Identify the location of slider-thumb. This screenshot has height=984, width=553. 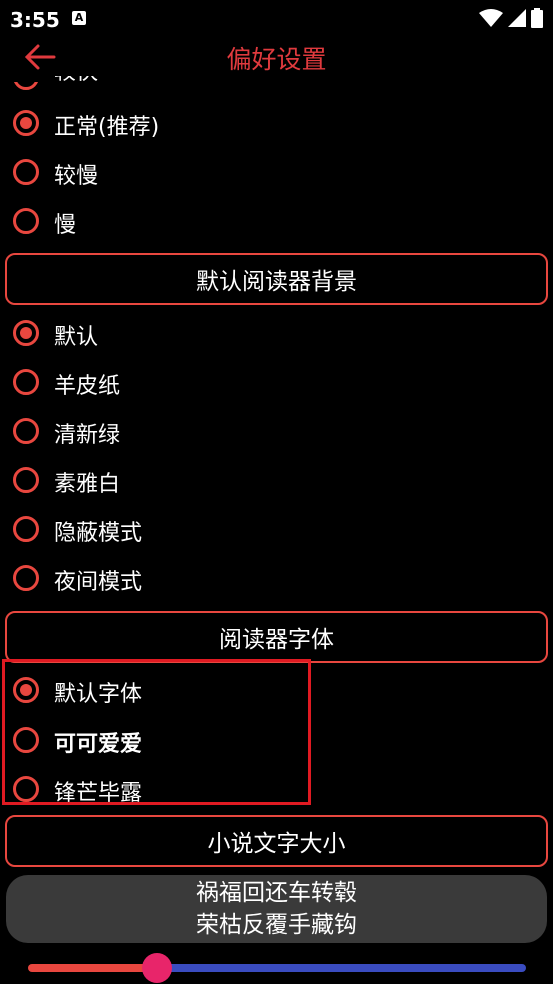
(157, 968).